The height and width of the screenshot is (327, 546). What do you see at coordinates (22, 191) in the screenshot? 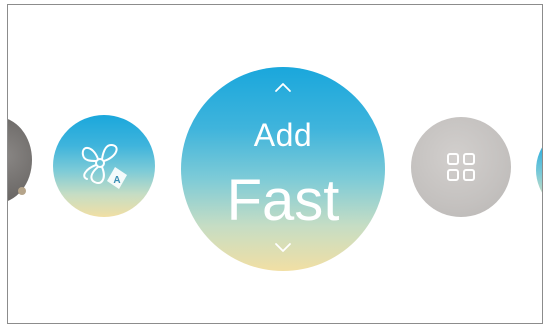
I see `previous-control-indicator` at bounding box center [22, 191].